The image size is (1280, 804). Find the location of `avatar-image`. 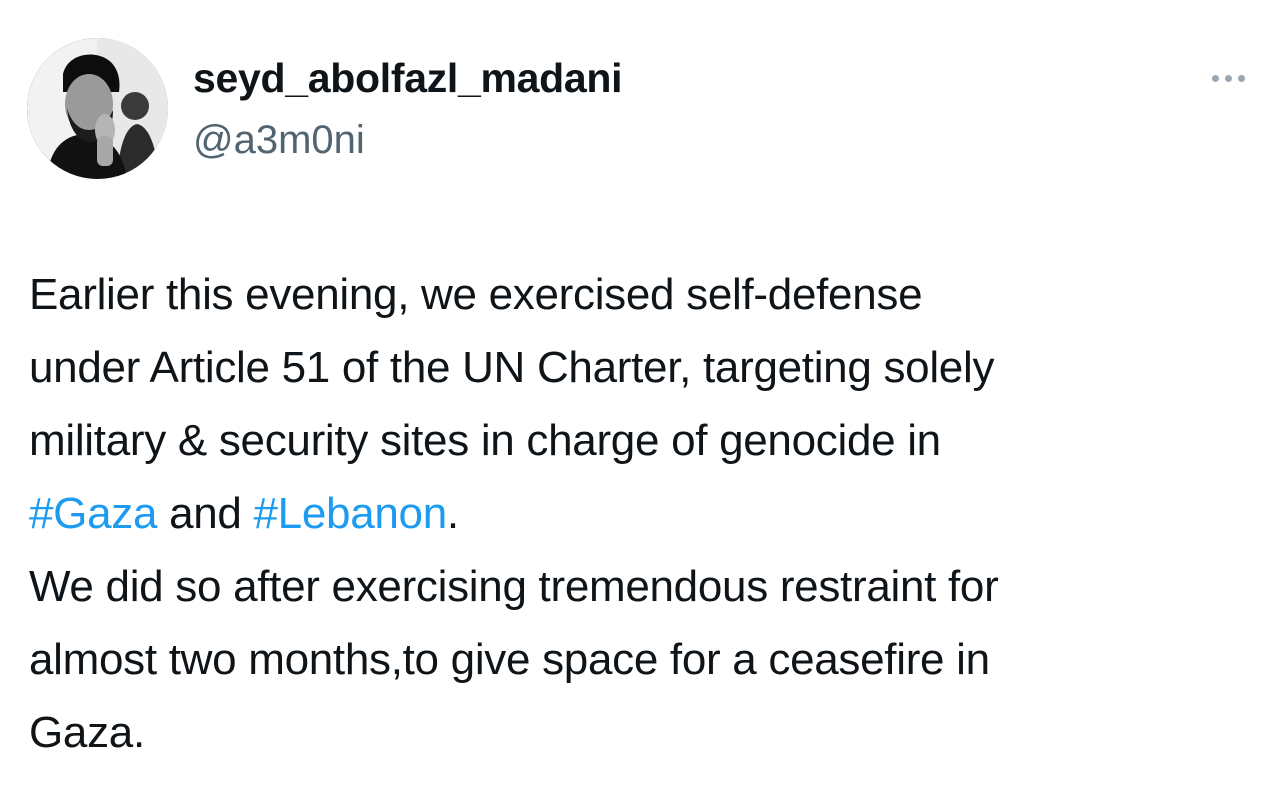

avatar-image is located at coordinates (97, 108).